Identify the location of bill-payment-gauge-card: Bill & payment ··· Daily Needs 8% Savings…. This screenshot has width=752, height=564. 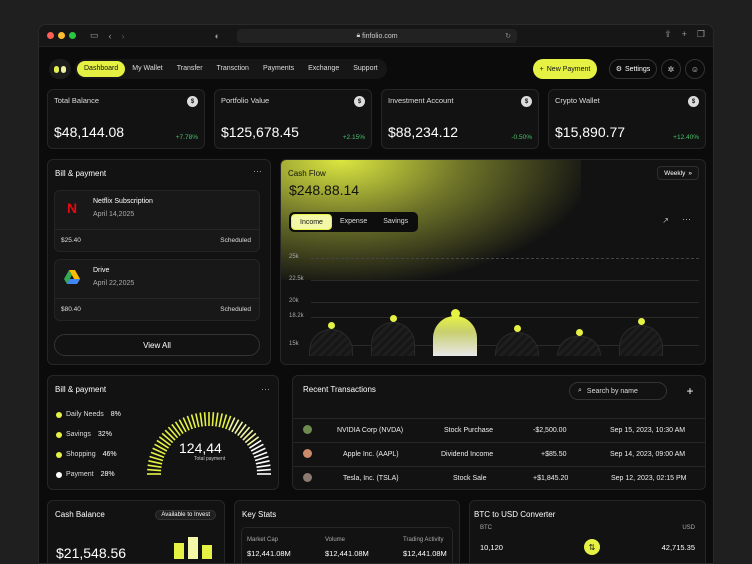
(163, 432).